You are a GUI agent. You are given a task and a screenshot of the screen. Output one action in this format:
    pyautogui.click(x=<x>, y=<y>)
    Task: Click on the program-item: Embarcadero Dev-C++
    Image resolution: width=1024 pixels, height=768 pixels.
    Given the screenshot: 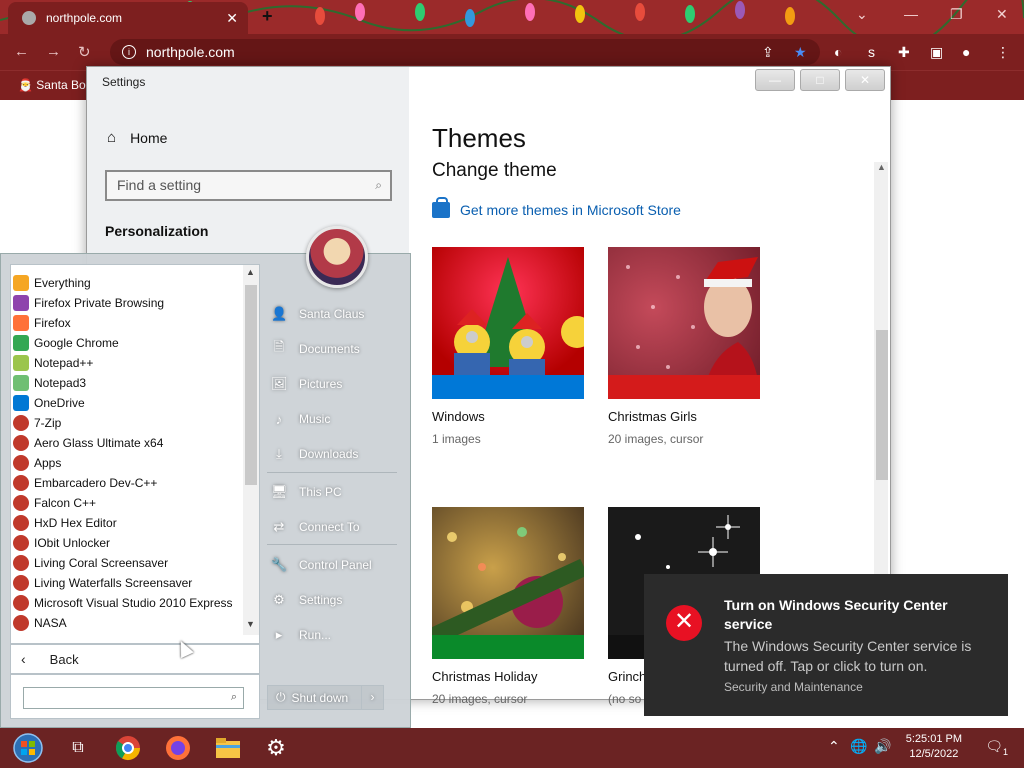 What is the action you would take?
    pyautogui.click(x=85, y=483)
    